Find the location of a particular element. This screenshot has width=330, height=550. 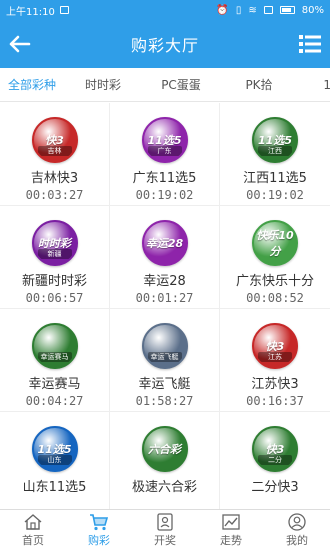

lottery-logo-region: 山东 is located at coordinates (54, 460).